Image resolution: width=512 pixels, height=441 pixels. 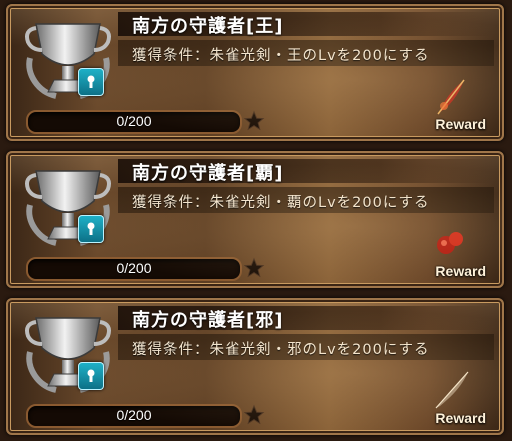 I want to click on quill-feather-icon, so click(x=452, y=390).